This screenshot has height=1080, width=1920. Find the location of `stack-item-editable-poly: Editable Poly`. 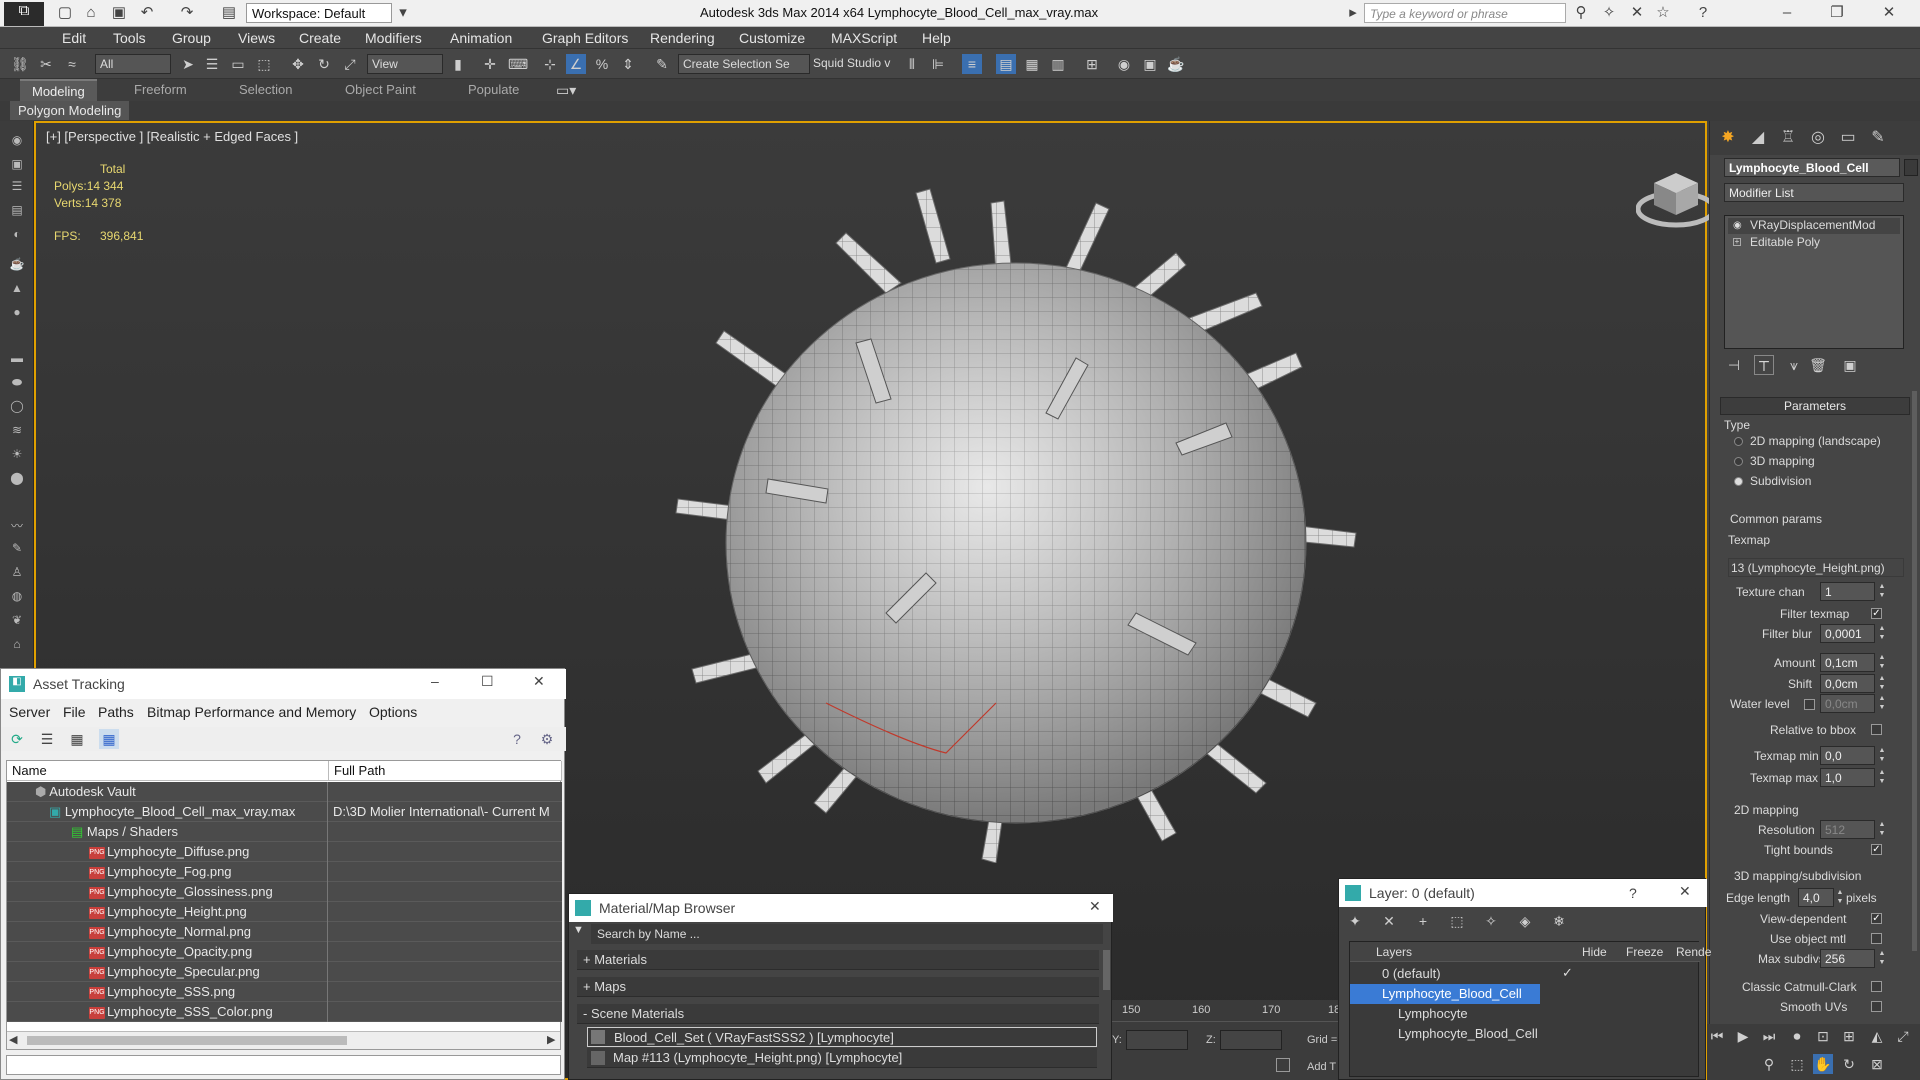

stack-item-editable-poly: Editable Poly is located at coordinates (1814, 243).